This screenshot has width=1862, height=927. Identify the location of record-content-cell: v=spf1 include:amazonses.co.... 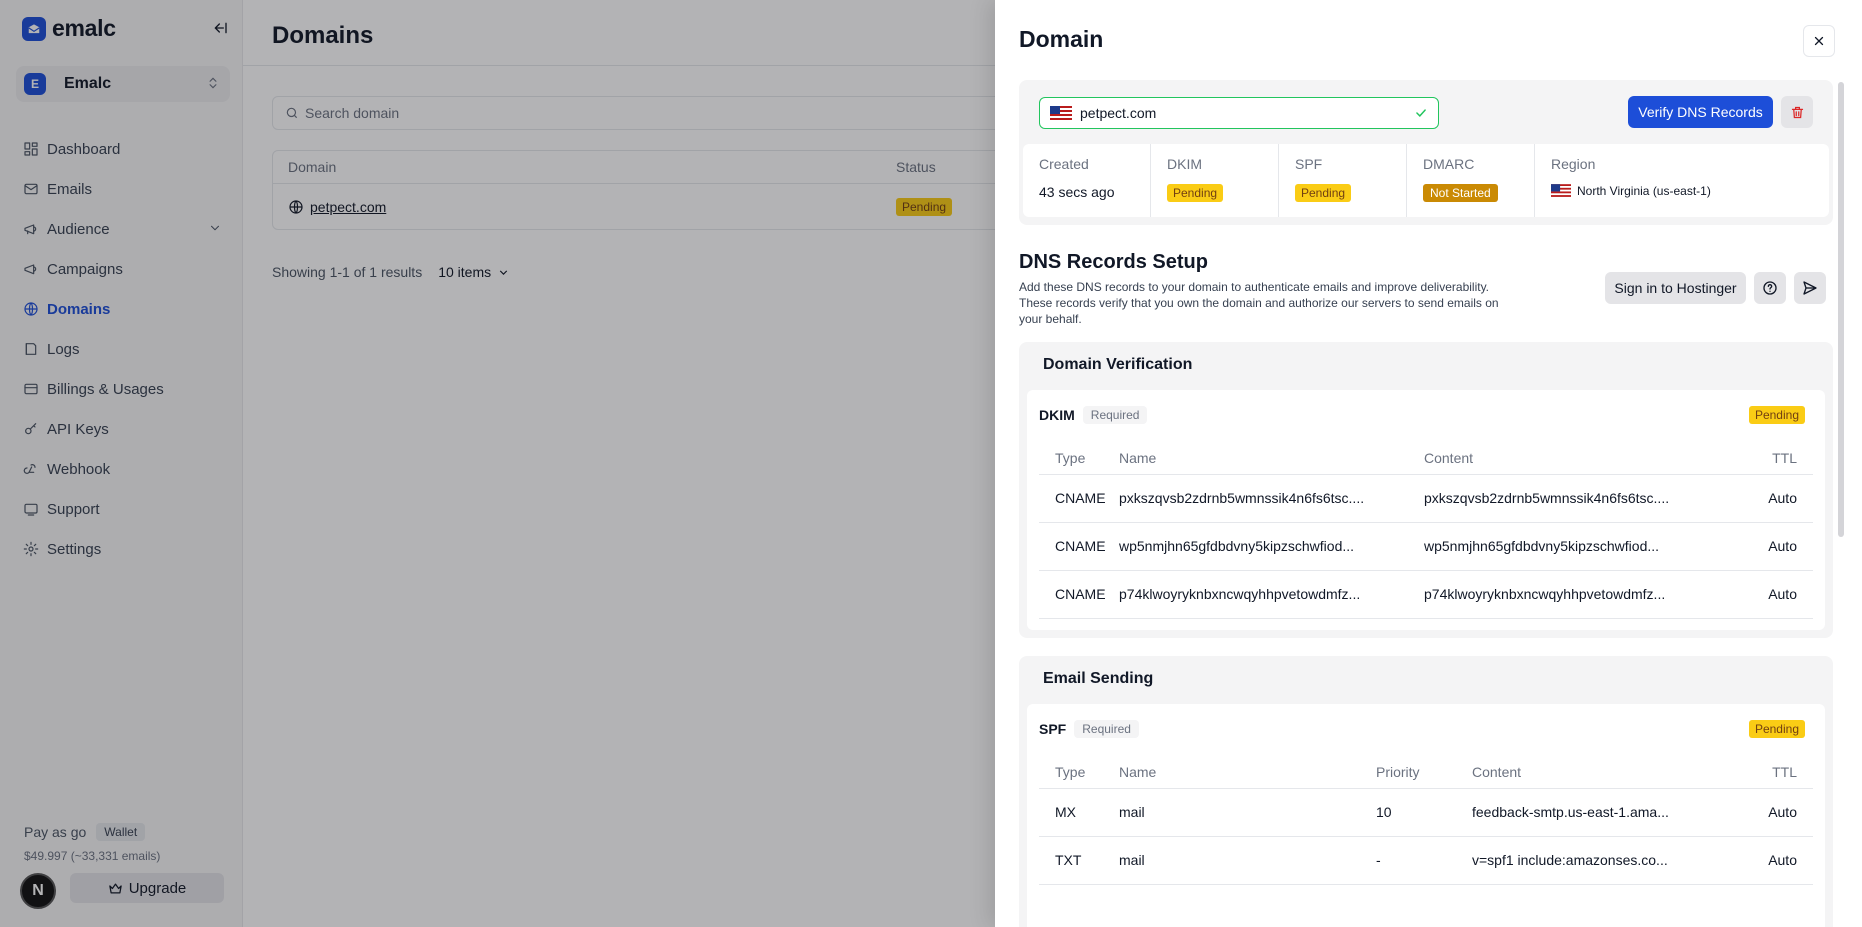
(1602, 860).